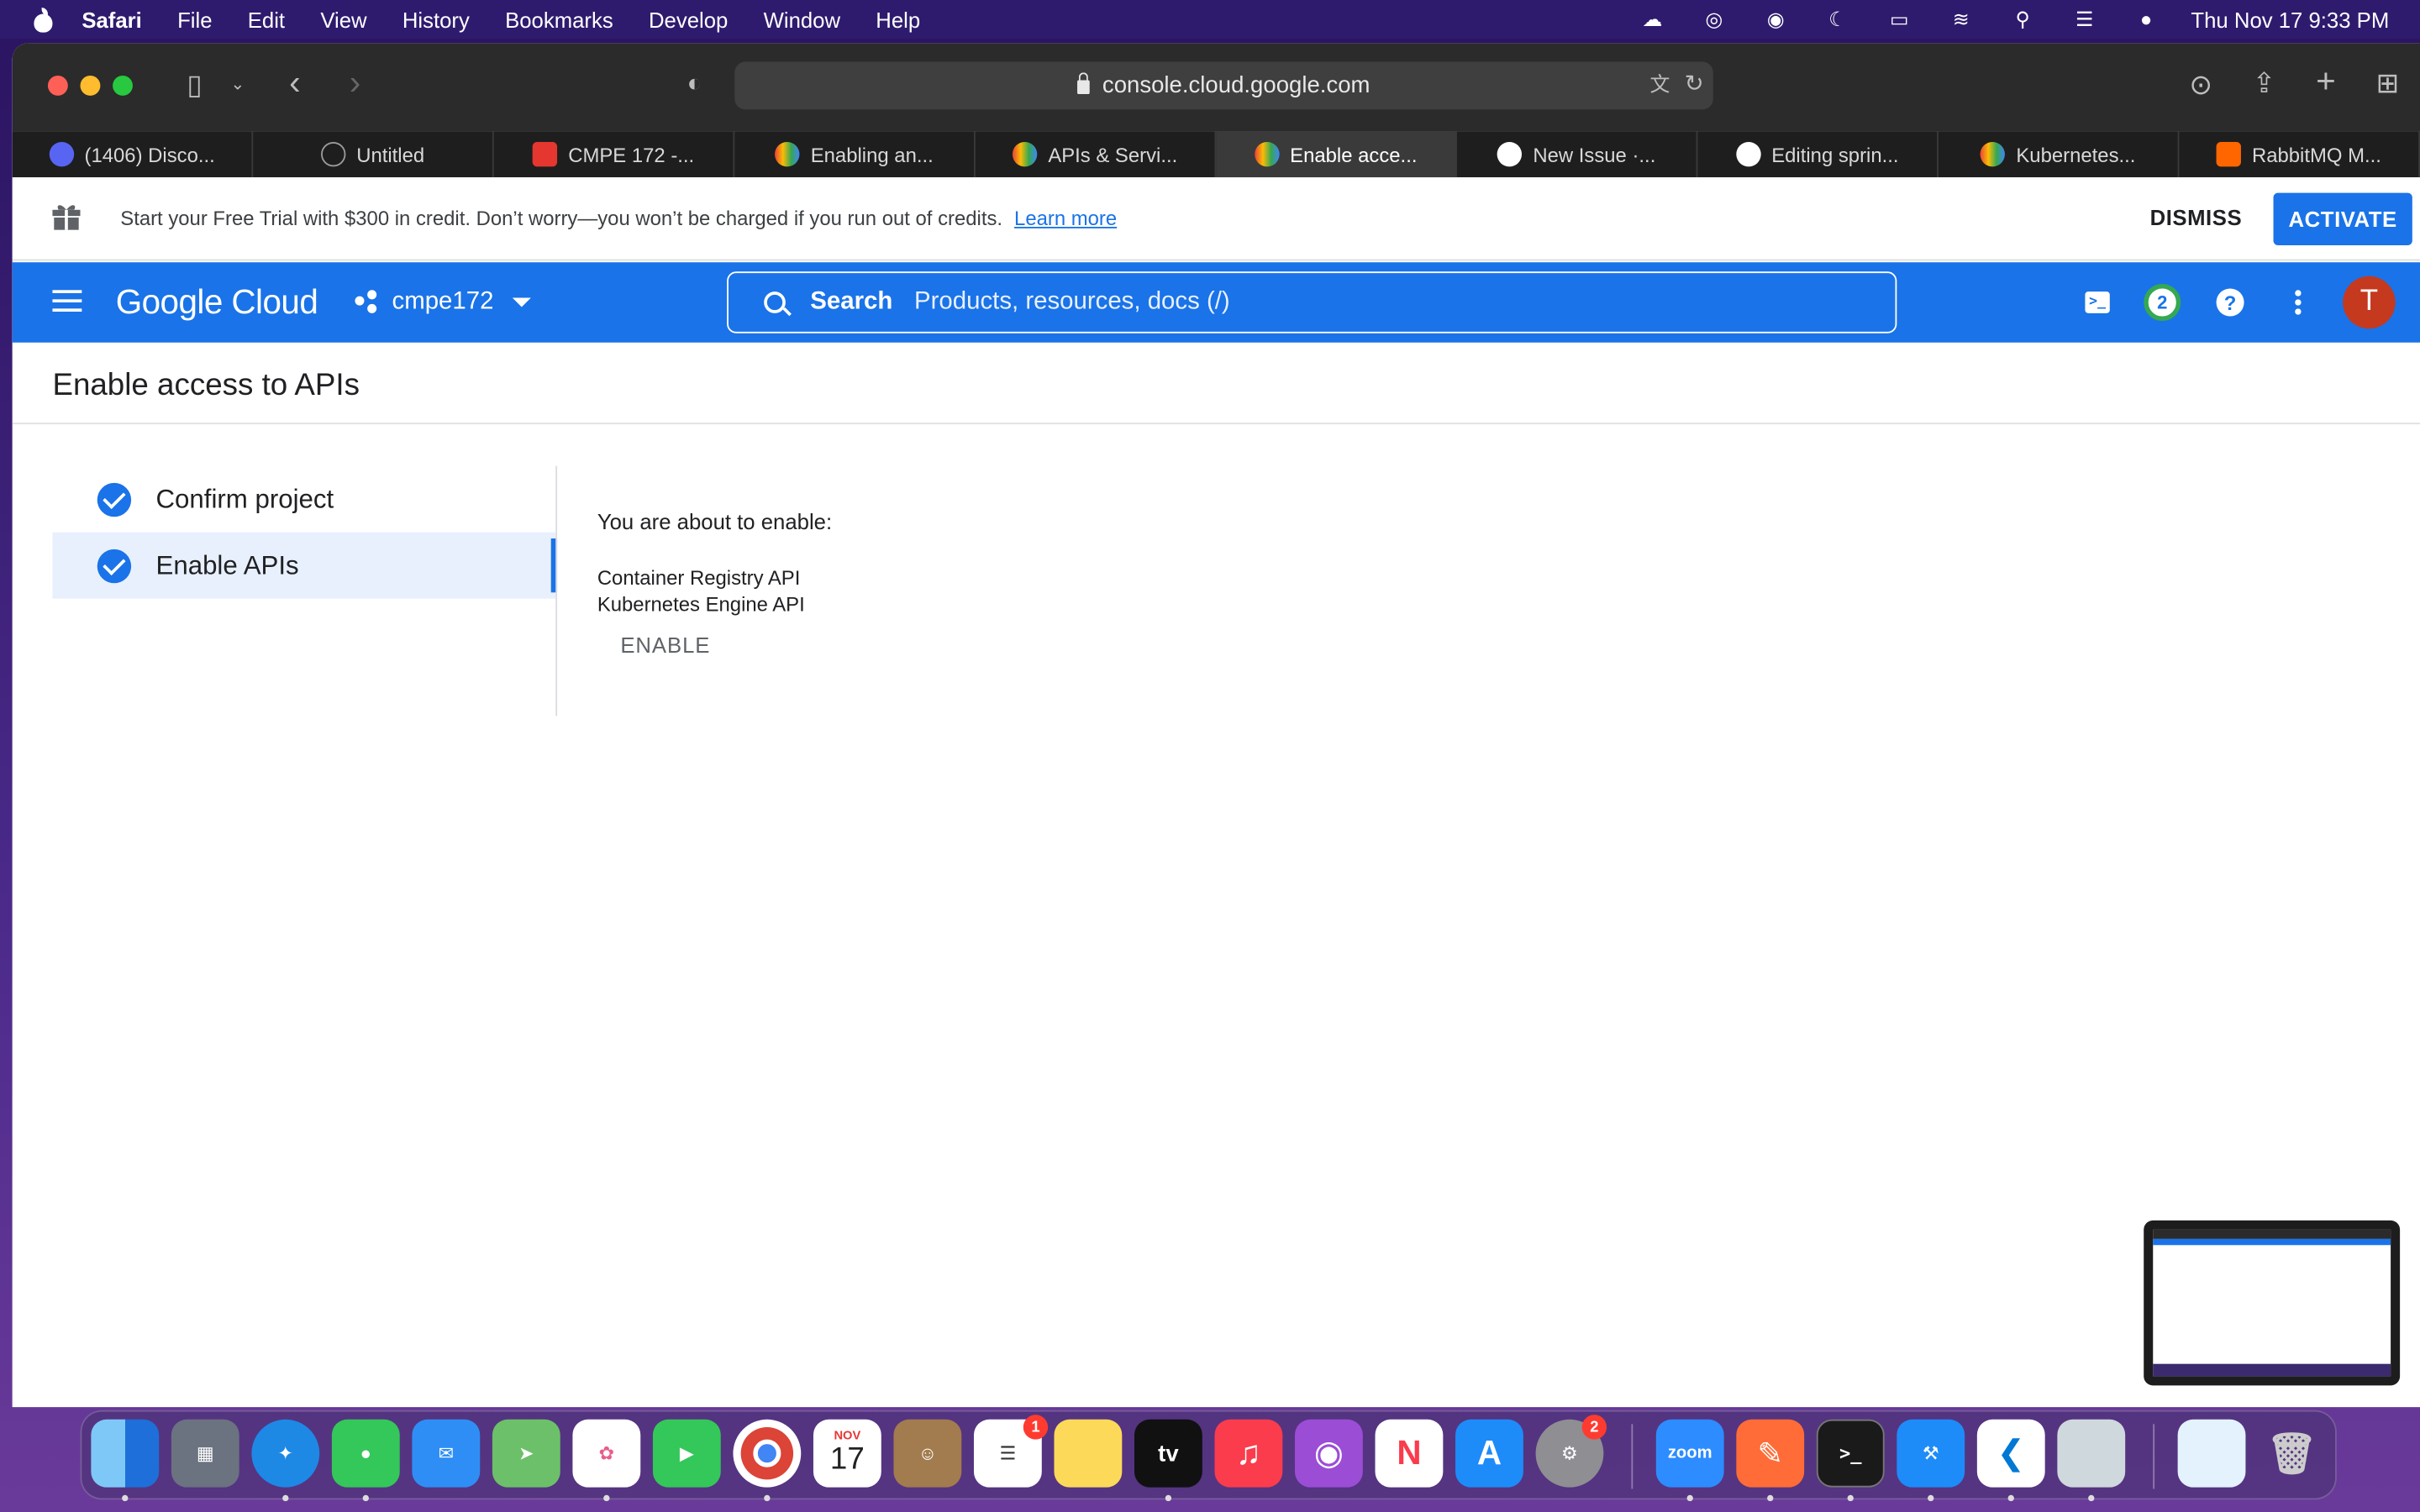 This screenshot has width=2420, height=1512. Describe the element at coordinates (1329, 1453) in the screenshot. I see `podcasts-icon: ◉` at that location.